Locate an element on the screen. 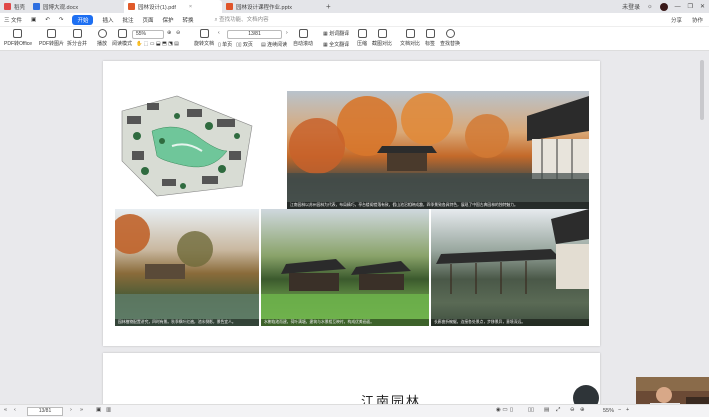  tab-label: 园博大观.docx is located at coordinates (61, 7).